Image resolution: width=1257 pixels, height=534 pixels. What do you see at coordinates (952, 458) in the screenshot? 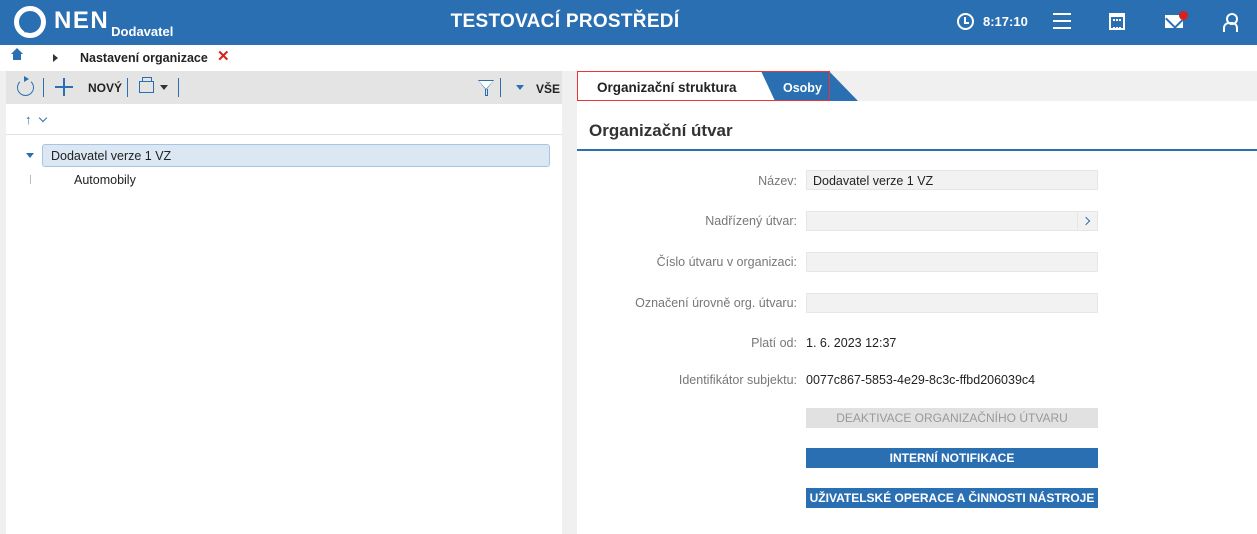
I see `internal-notification-button: INTERNÍ NOTIFIKACE` at bounding box center [952, 458].